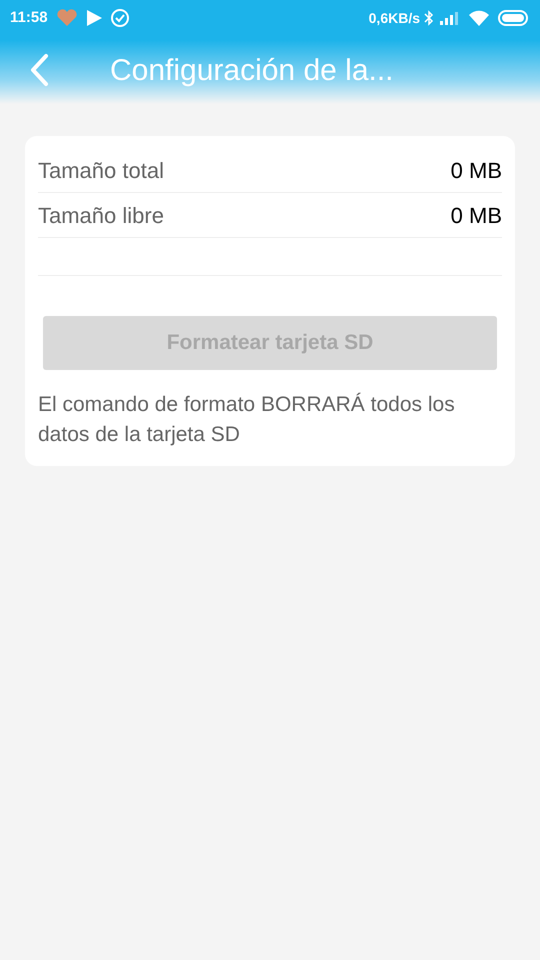  What do you see at coordinates (450, 18) in the screenshot?
I see `signal-icon` at bounding box center [450, 18].